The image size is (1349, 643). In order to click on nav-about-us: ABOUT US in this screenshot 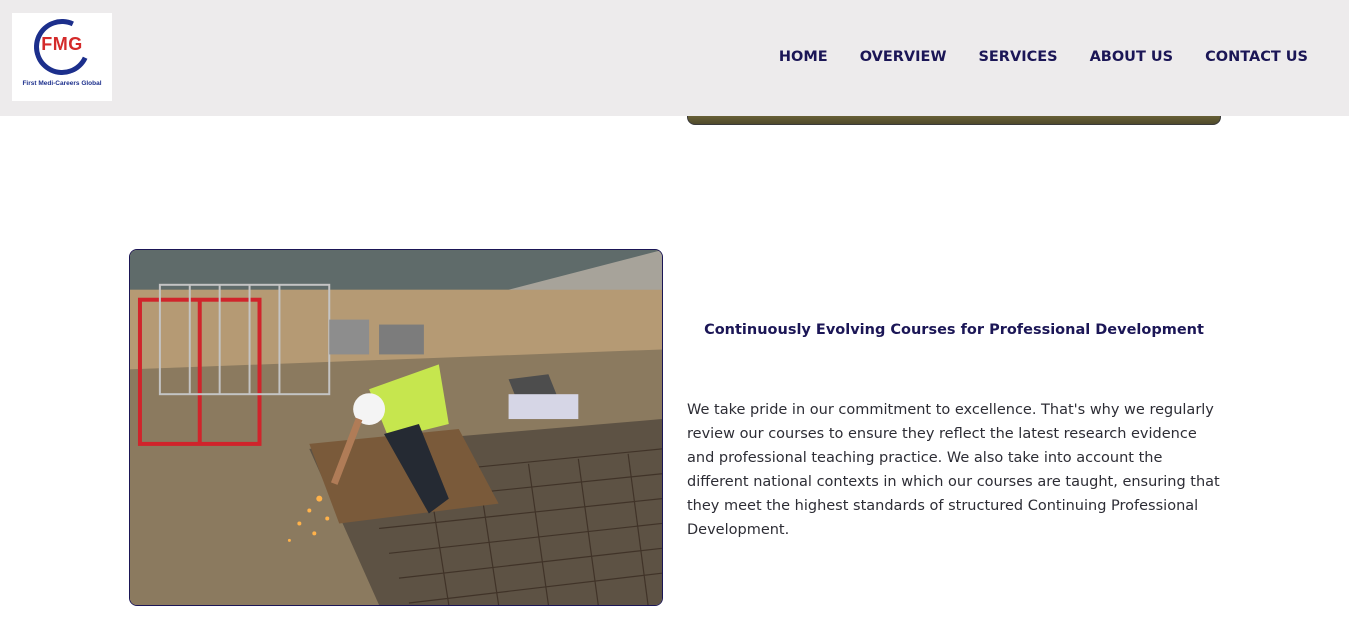, I will do `click(1132, 57)`.